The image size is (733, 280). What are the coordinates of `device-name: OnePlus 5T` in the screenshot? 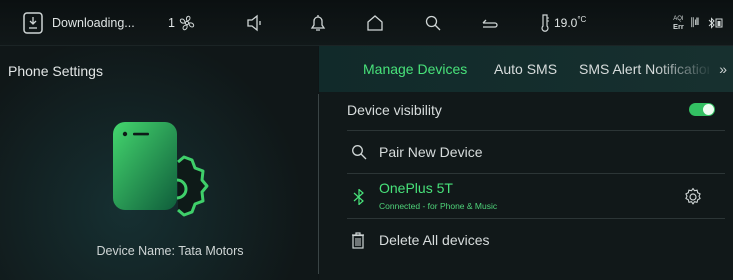 It's located at (416, 188).